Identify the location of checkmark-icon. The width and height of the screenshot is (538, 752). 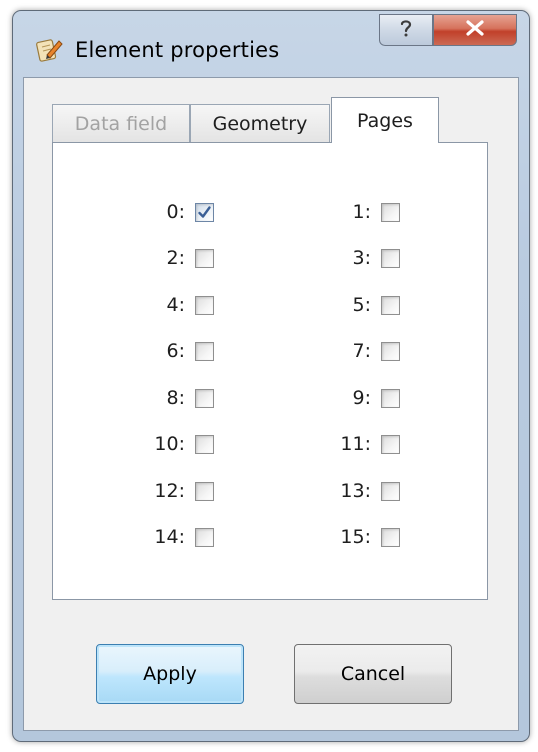
(204, 211).